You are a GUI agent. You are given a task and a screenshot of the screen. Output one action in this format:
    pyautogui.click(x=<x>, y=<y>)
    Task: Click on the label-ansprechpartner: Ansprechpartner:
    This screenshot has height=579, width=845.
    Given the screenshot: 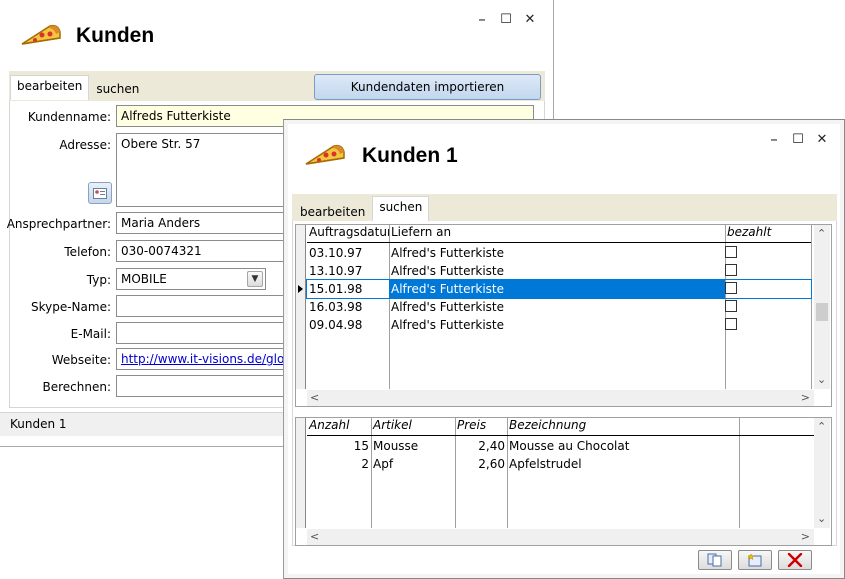 What is the action you would take?
    pyautogui.click(x=58, y=224)
    